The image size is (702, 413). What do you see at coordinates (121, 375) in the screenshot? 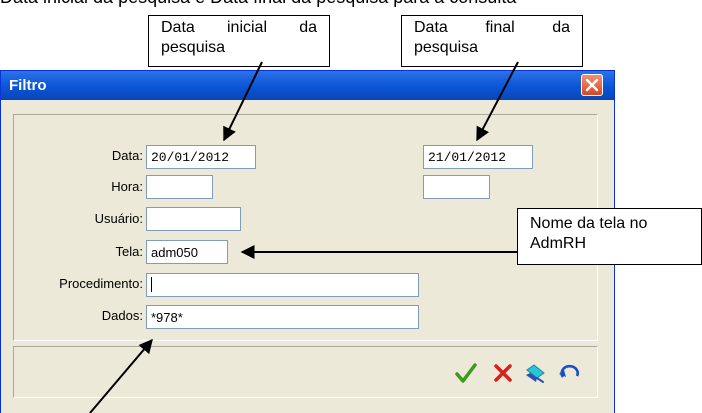
I see `arrow-to-data-field` at bounding box center [121, 375].